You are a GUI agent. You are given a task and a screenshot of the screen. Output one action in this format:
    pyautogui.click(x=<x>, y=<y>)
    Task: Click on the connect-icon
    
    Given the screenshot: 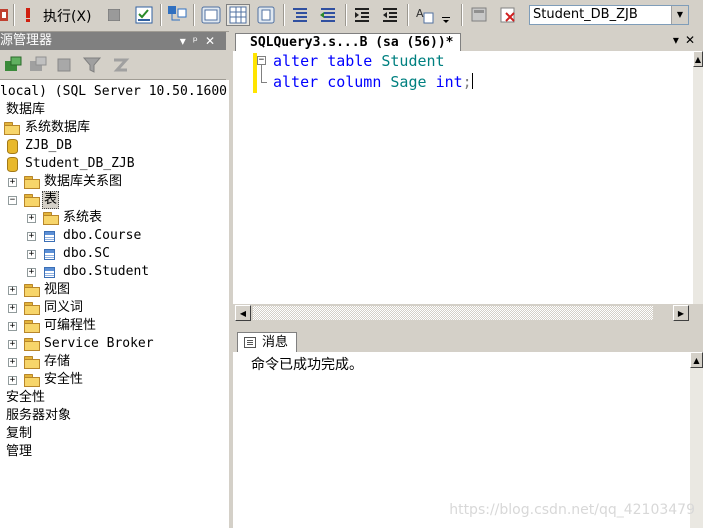 What is the action you would take?
    pyautogui.click(x=13, y=65)
    